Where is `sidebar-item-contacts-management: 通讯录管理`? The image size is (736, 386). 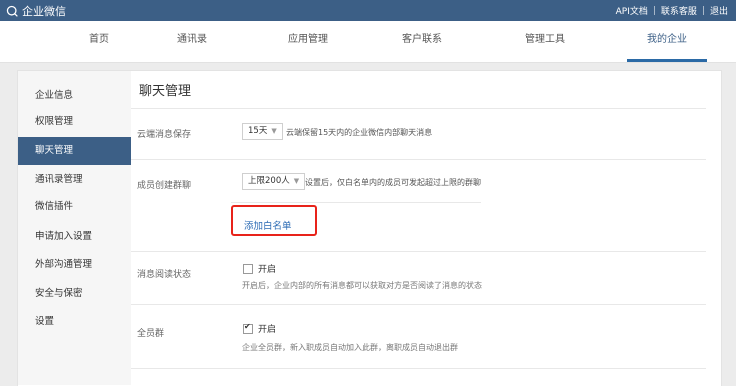 sidebar-item-contacts-management: 通讯录管理 is located at coordinates (74, 180).